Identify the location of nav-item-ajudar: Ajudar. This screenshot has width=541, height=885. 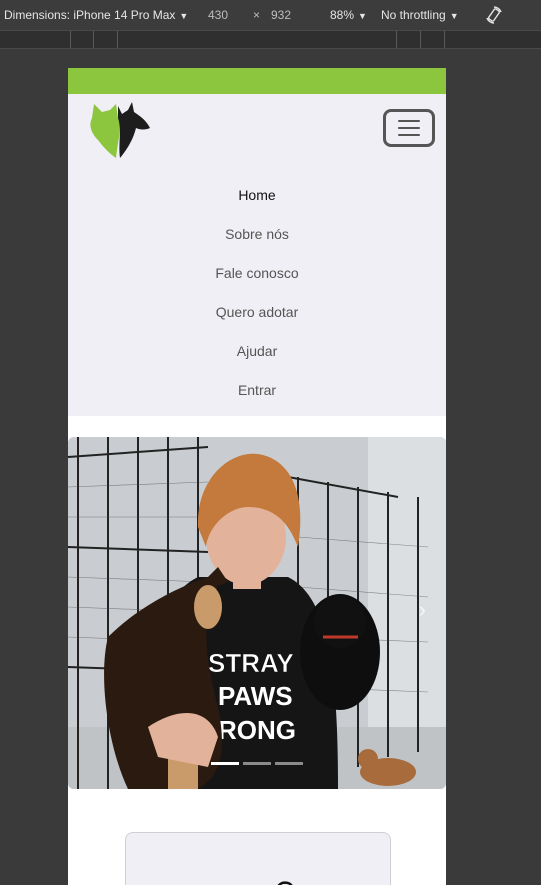
(257, 351).